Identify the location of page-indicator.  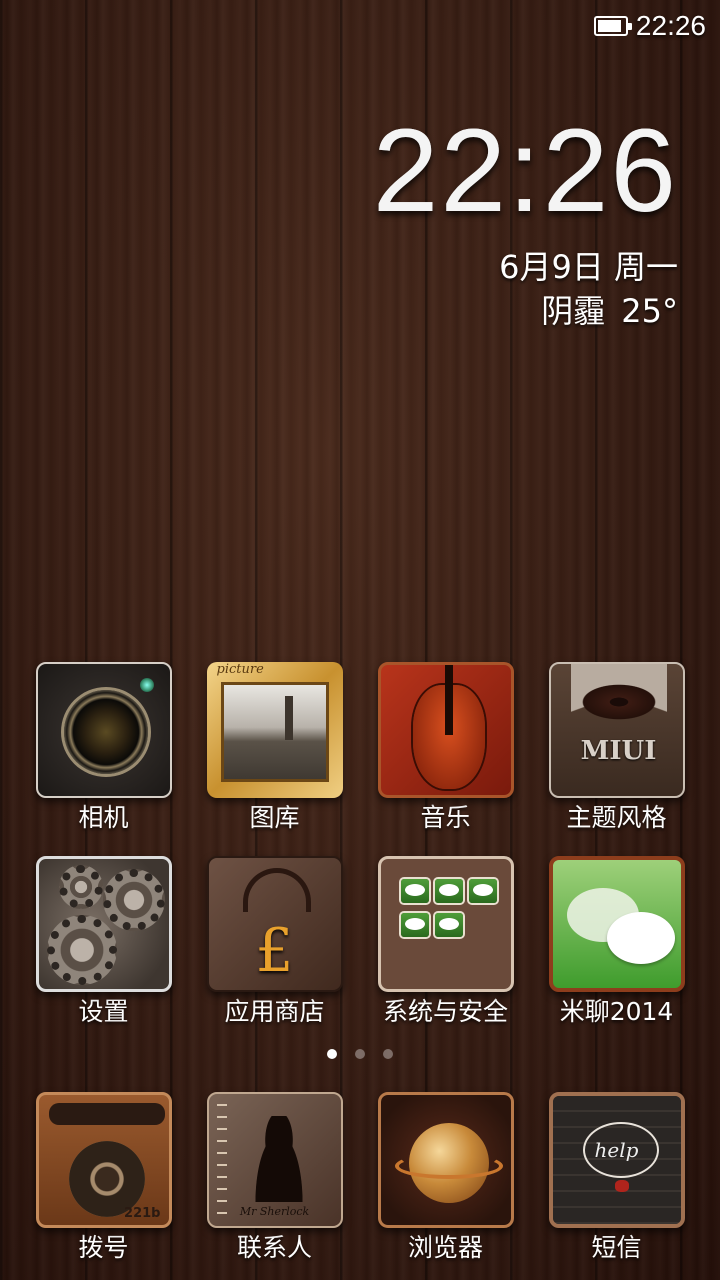
(360, 1054).